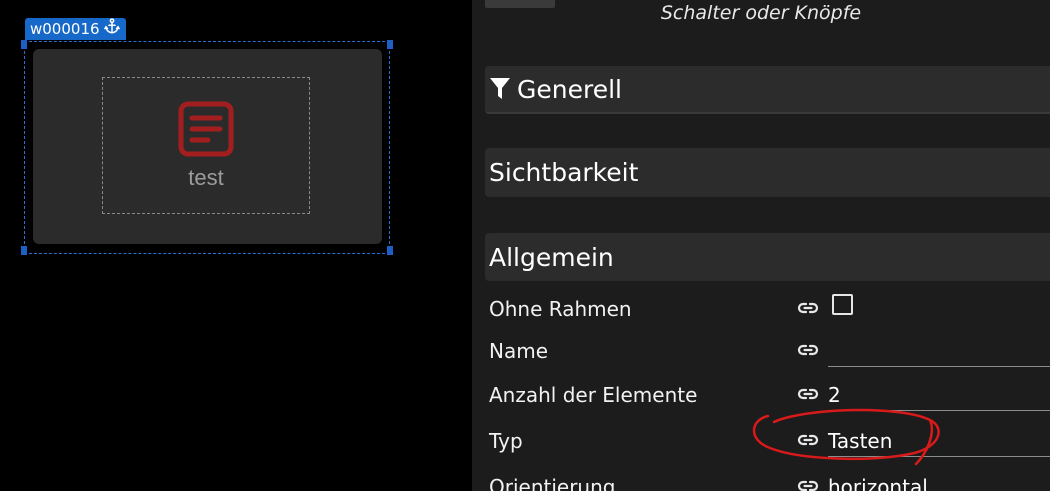  Describe the element at coordinates (503, 89) in the screenshot. I see `filter-icon` at that location.